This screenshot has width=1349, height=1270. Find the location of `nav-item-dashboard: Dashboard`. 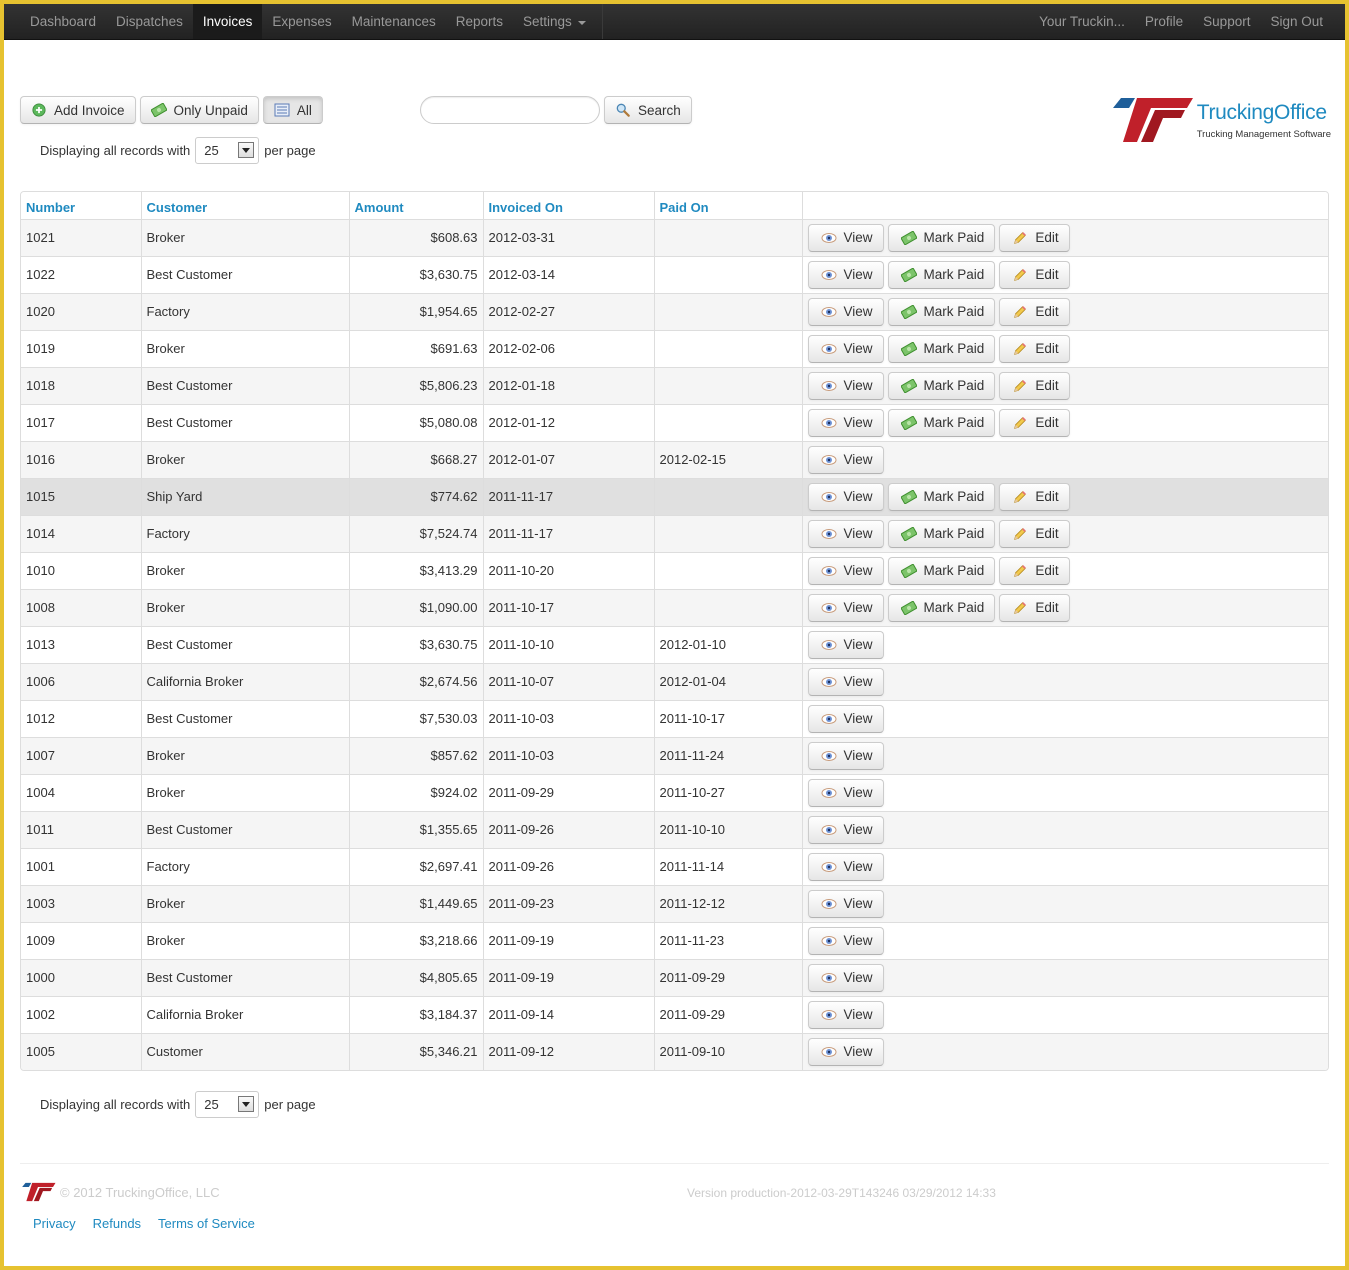

nav-item-dashboard: Dashboard is located at coordinates (63, 21).